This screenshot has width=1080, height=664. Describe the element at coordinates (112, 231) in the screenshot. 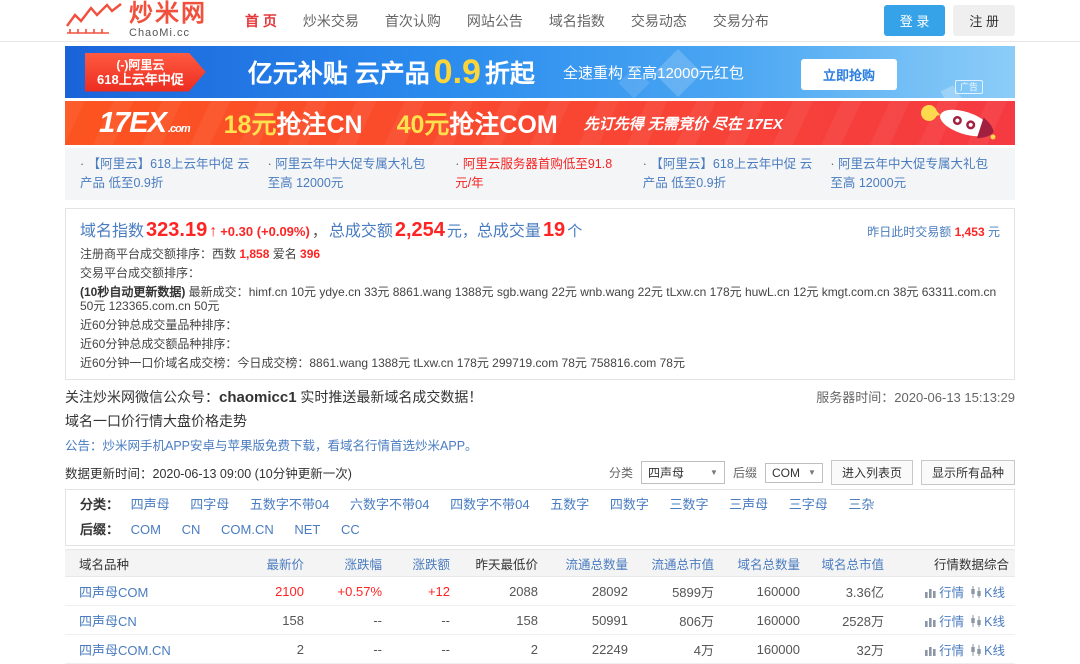

I see `index-label: 域名指数` at that location.